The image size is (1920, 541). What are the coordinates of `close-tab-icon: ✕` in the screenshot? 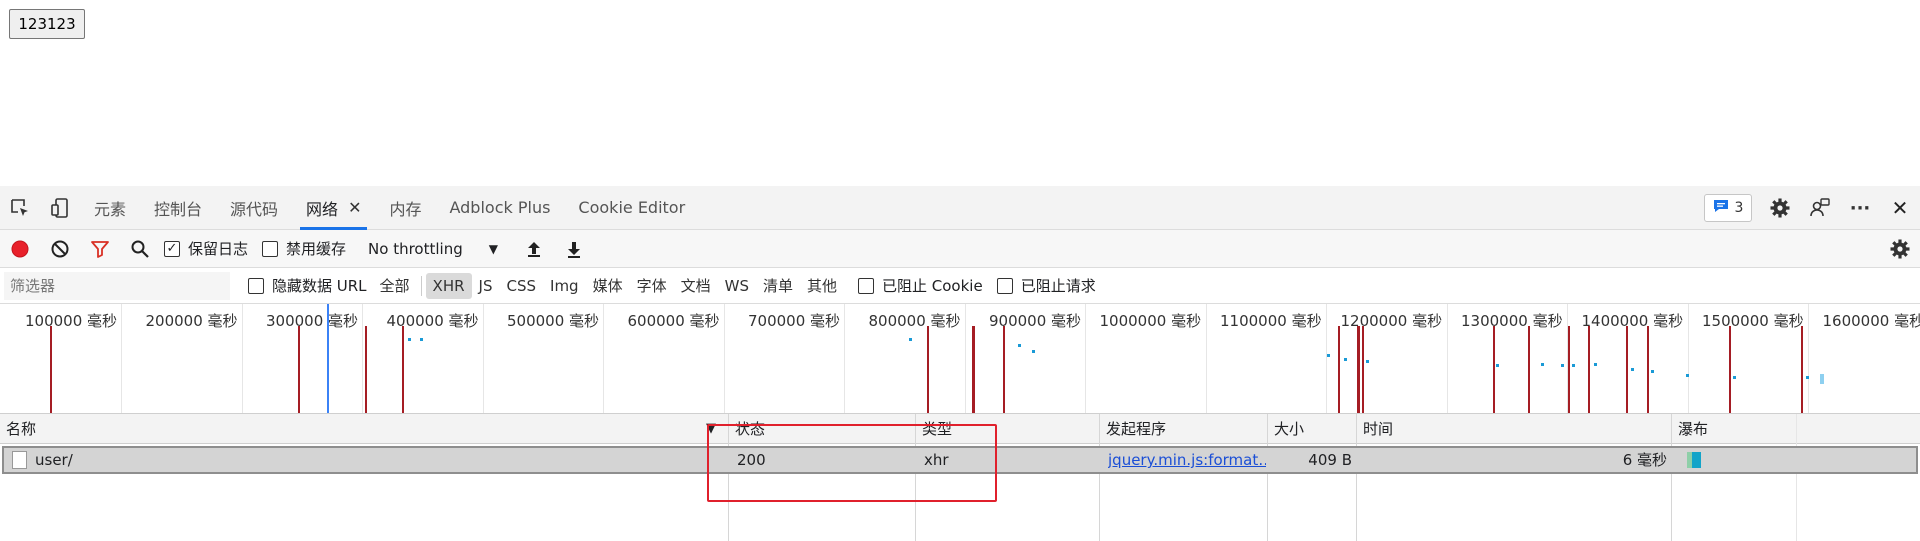 It's located at (354, 207).